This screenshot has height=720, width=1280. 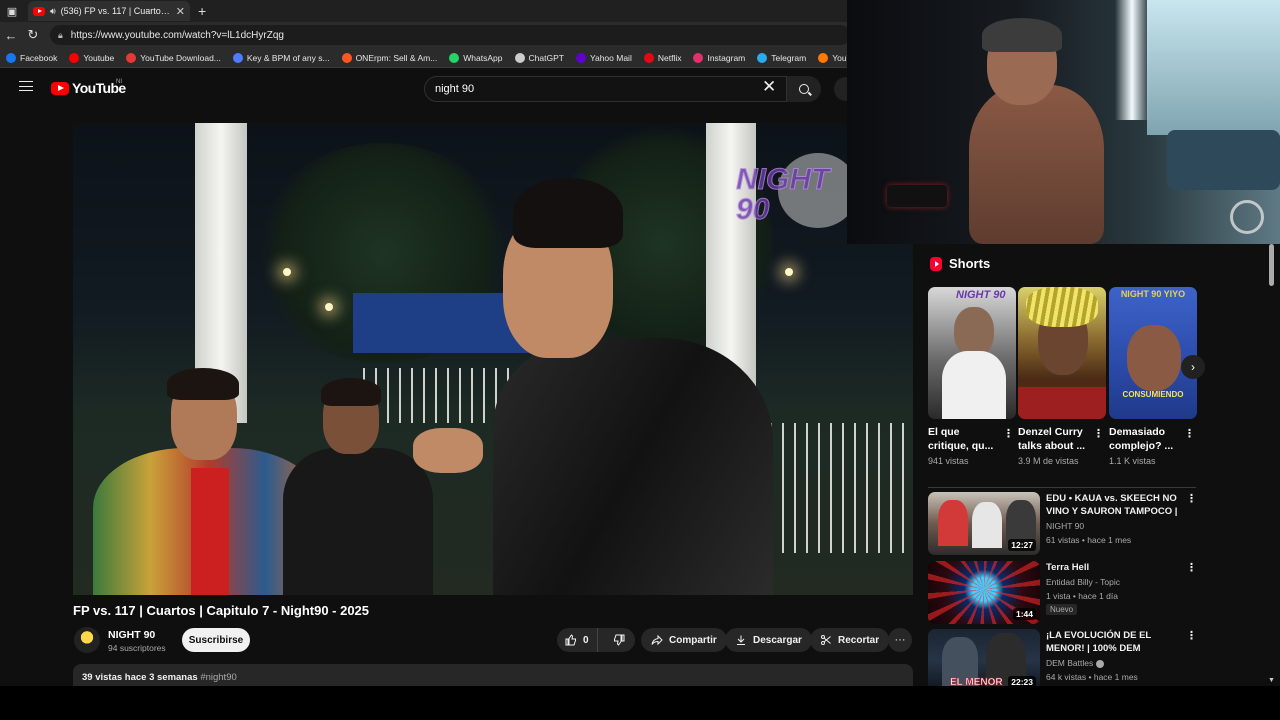 I want to click on webcam-overlay, so click(x=1063, y=122).